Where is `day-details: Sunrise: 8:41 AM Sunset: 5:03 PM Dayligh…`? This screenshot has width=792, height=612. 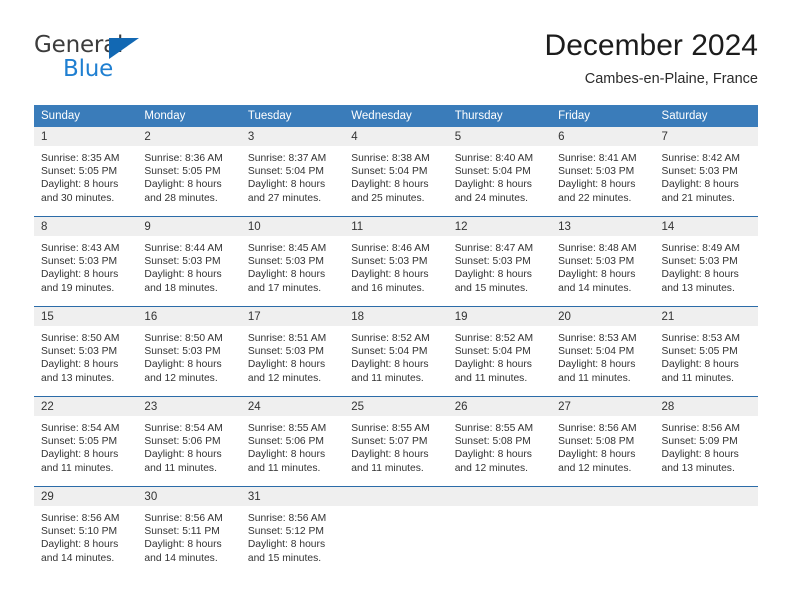
day-details: Sunrise: 8:41 AM Sunset: 5:03 PM Dayligh… is located at coordinates (602, 175).